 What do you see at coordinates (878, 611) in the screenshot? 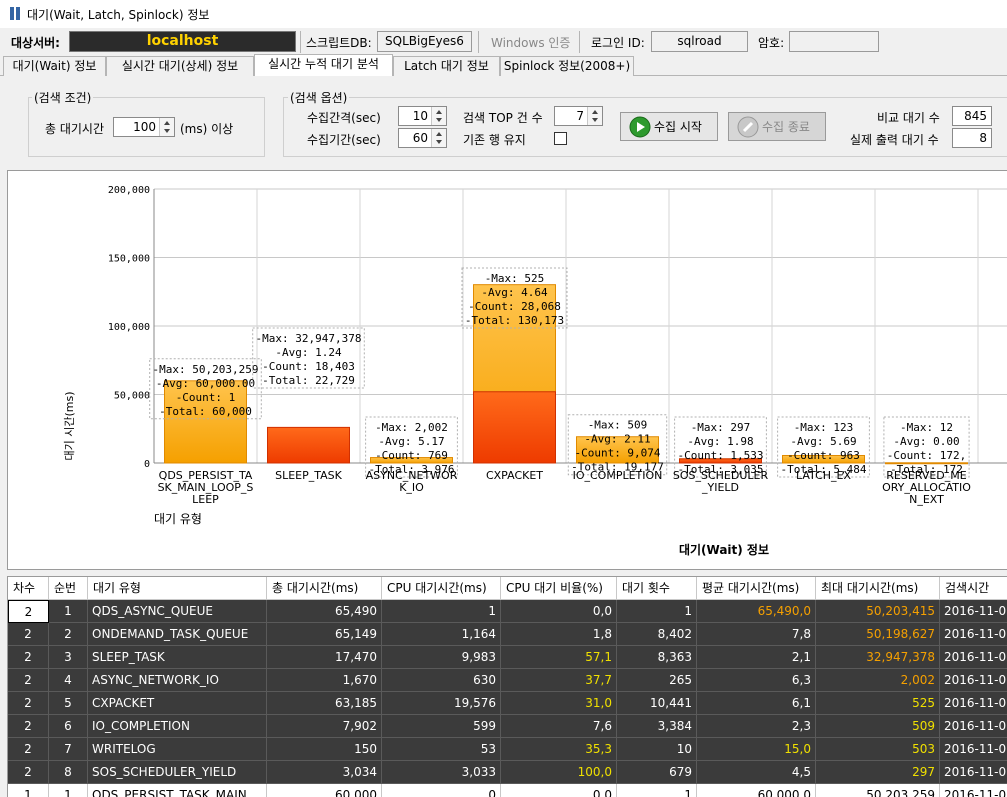
I see `table-cell: 50,203,415` at bounding box center [878, 611].